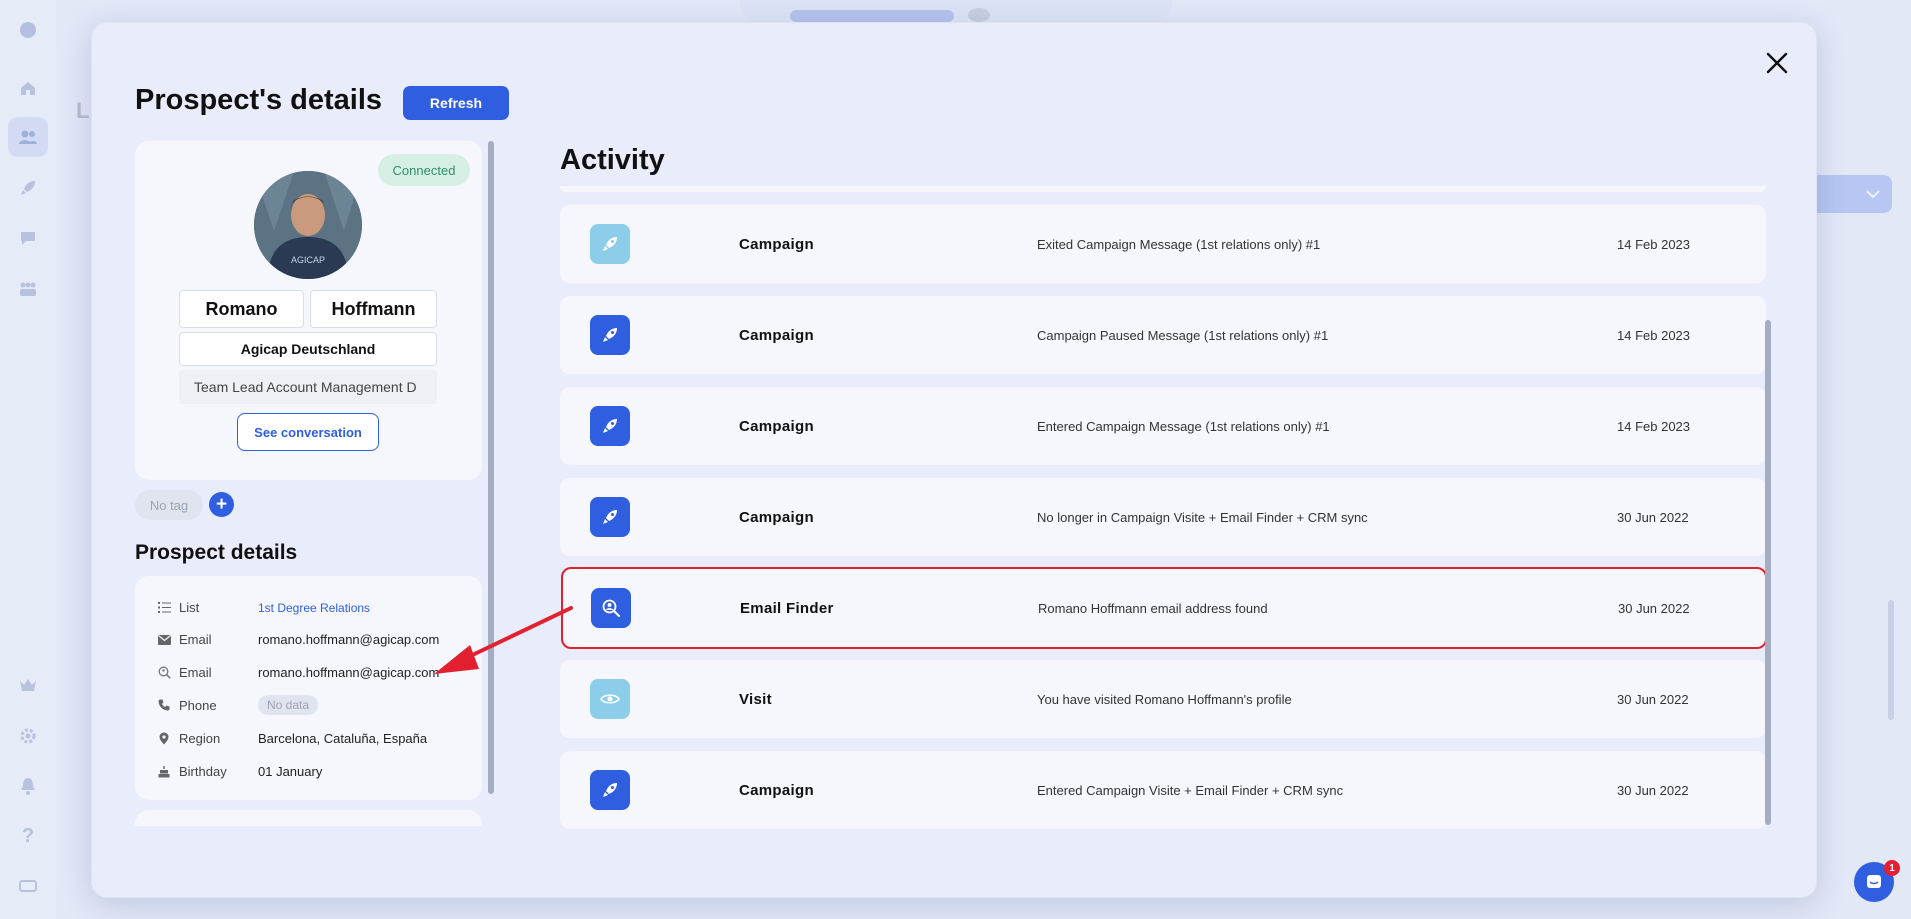  What do you see at coordinates (314, 608) in the screenshot?
I see `list-link: 1st Degree Relations` at bounding box center [314, 608].